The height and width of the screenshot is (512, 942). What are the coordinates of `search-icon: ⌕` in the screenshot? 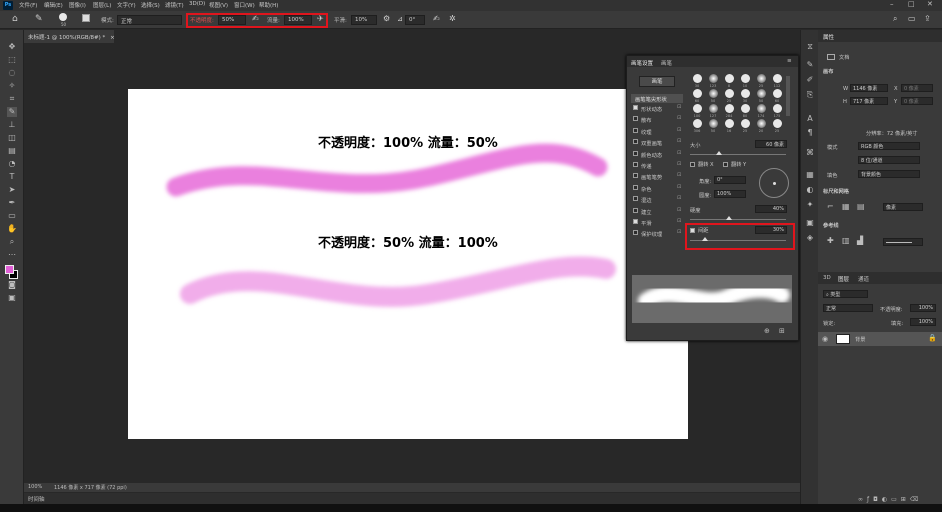 It's located at (895, 19).